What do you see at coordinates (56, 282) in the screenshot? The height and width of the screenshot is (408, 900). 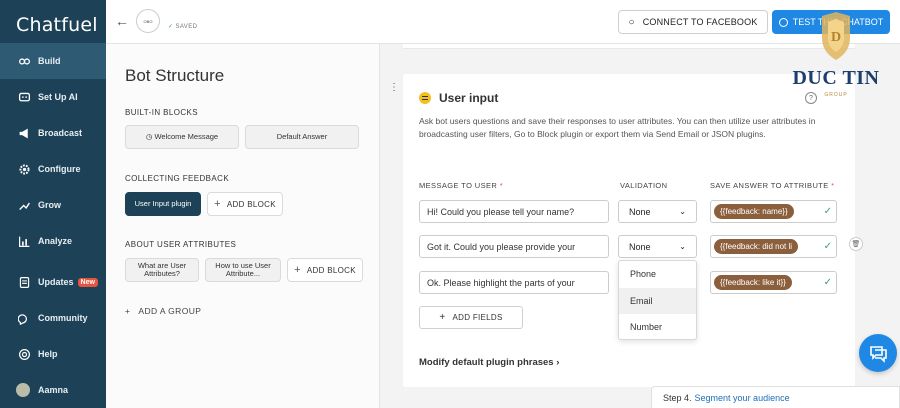 I see `sidebar-item-label: Updates` at bounding box center [56, 282].